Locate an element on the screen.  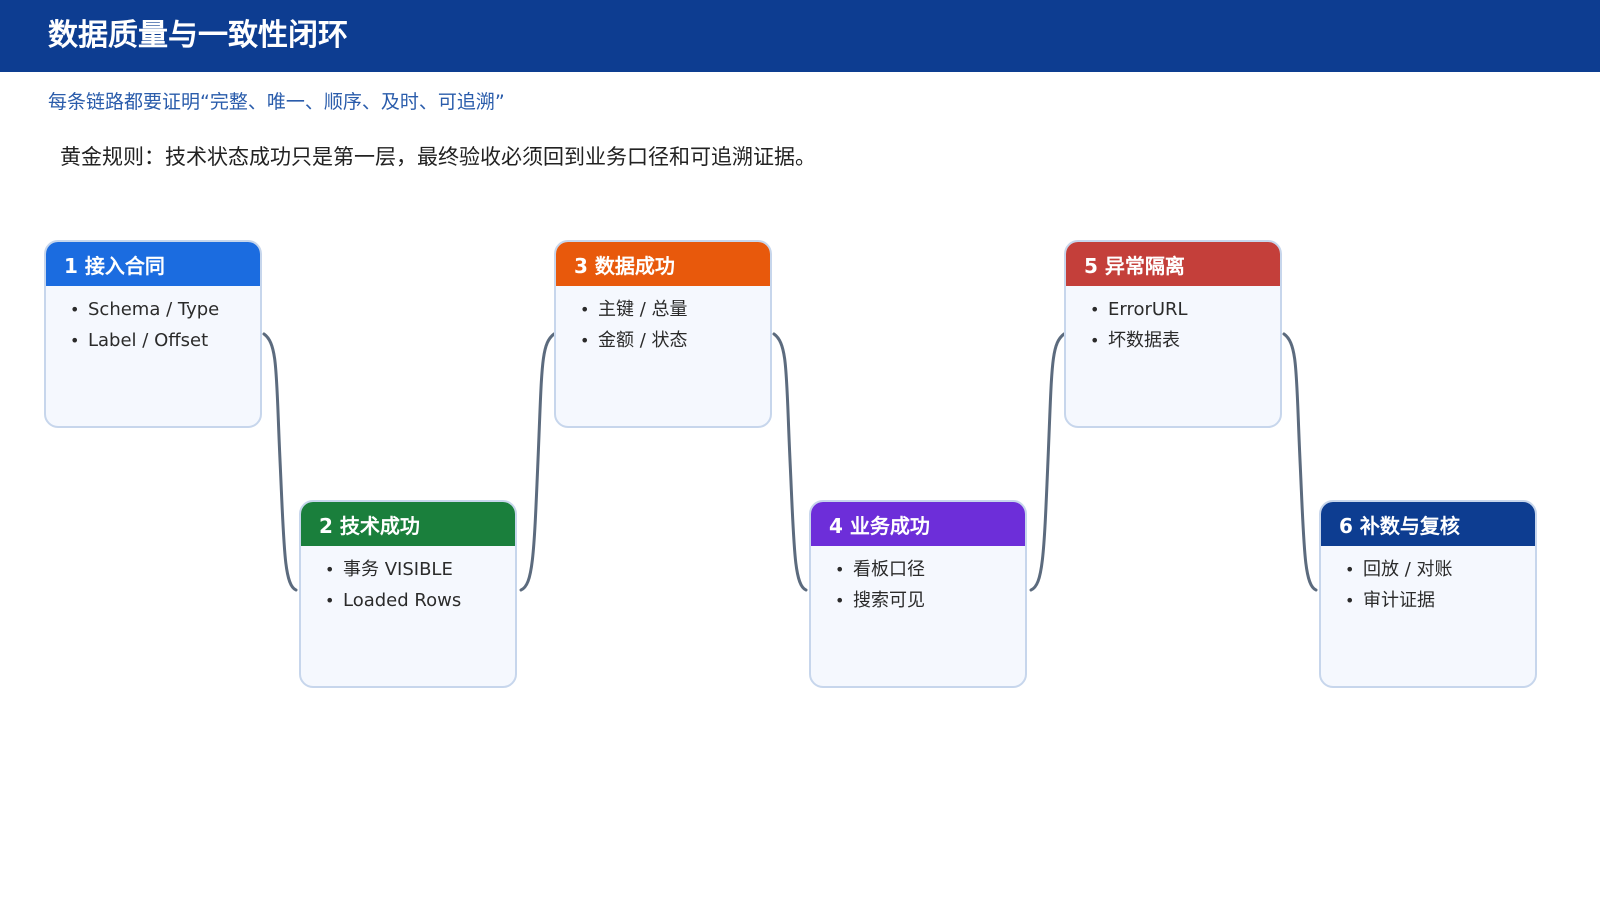
page-title: 数据质量与一致性闭环 is located at coordinates (198, 35).